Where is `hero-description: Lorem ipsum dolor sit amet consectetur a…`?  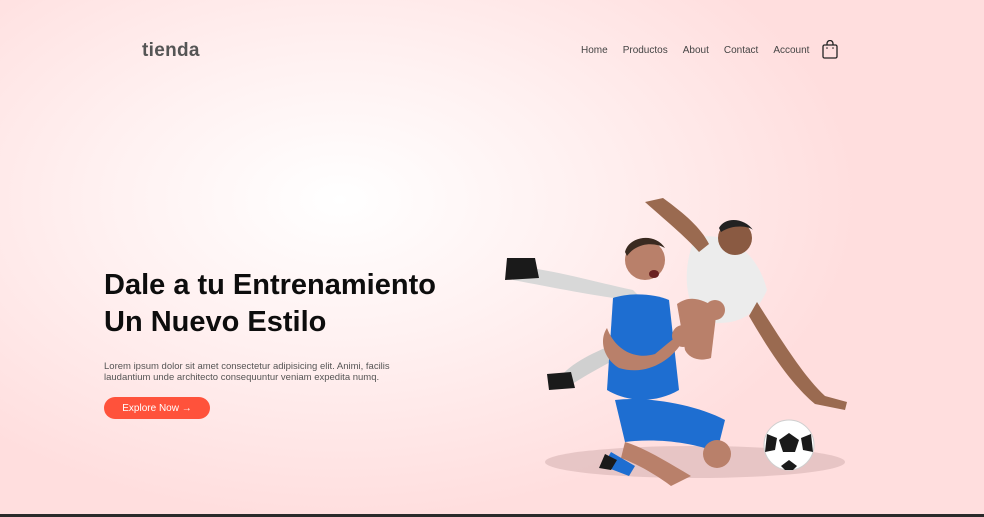 hero-description: Lorem ipsum dolor sit amet consectetur a… is located at coordinates (259, 372).